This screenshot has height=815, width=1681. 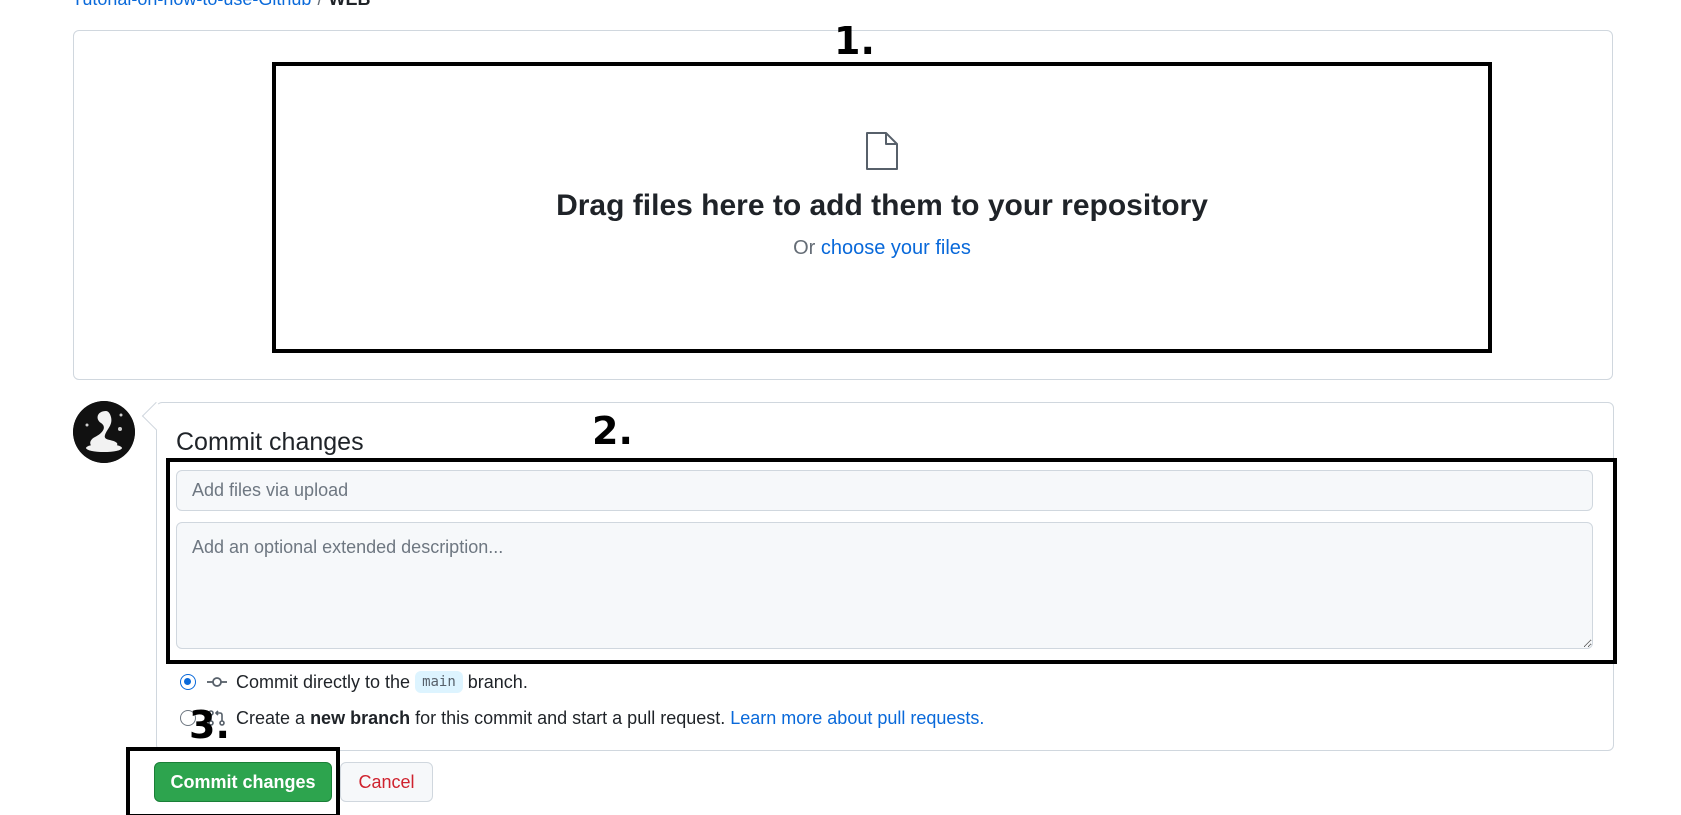 What do you see at coordinates (439, 682) in the screenshot?
I see `branch-name-badge: main` at bounding box center [439, 682].